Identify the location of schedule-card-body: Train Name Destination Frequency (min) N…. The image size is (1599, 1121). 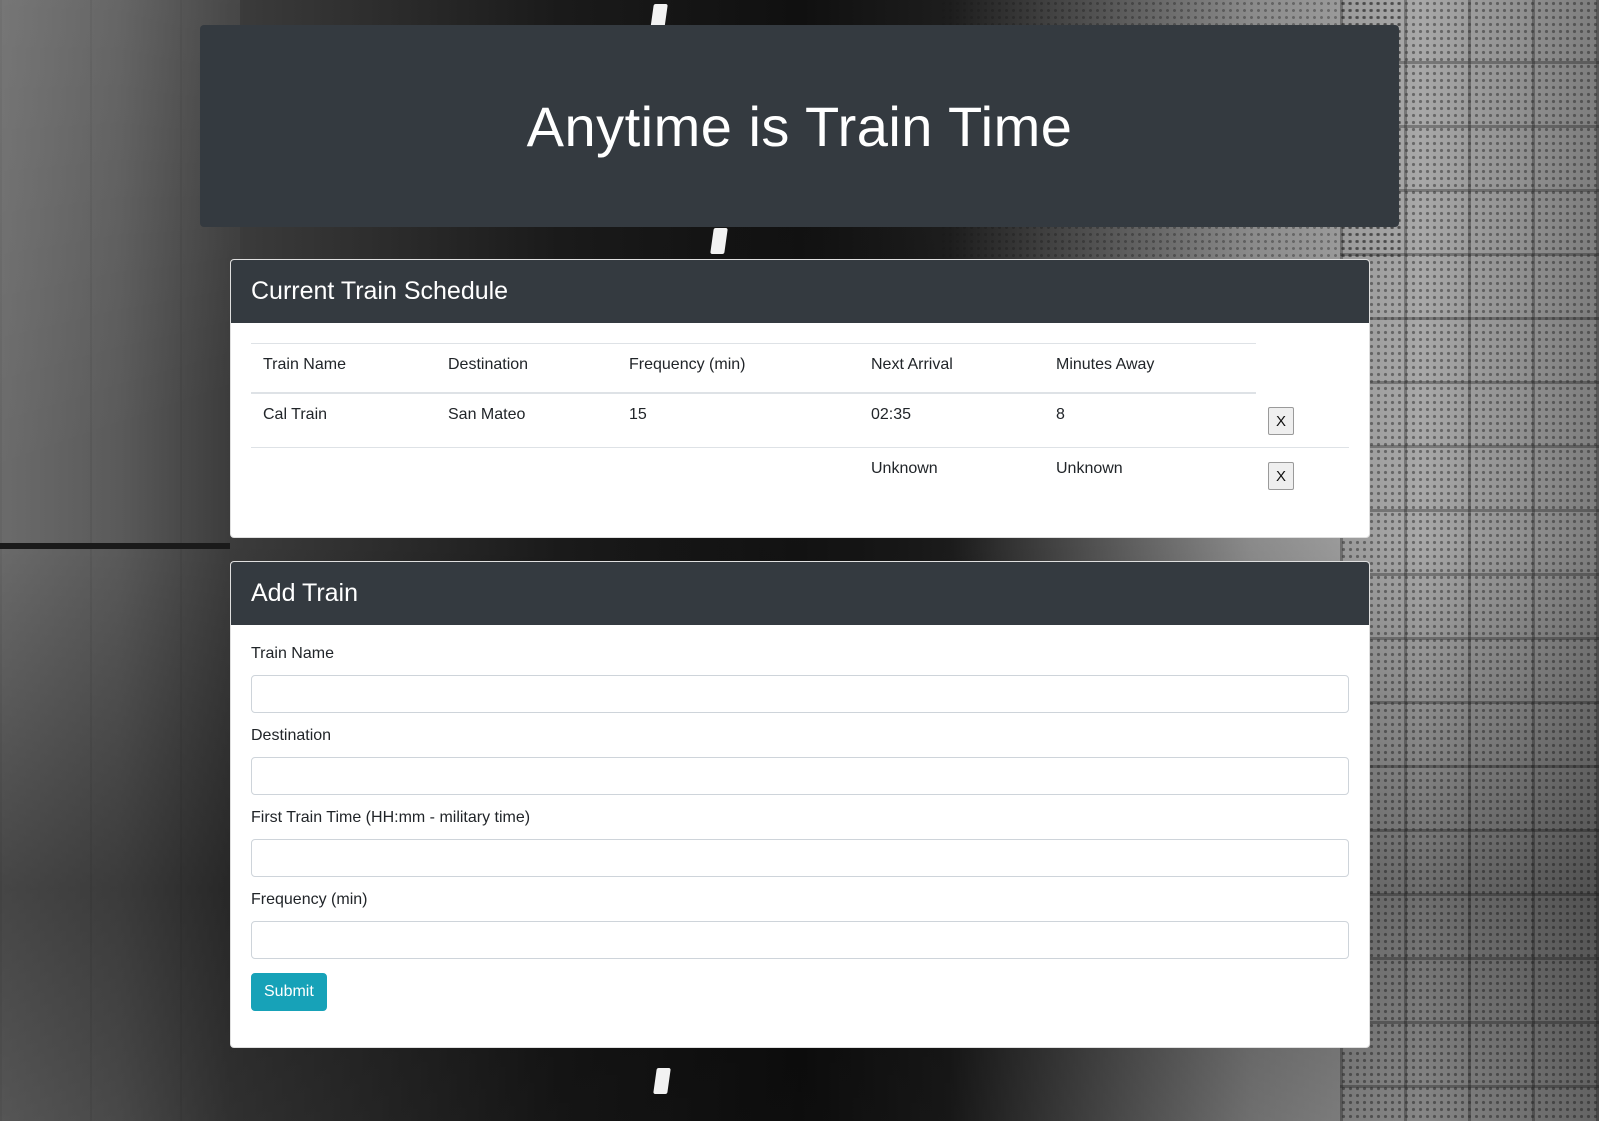
(800, 422).